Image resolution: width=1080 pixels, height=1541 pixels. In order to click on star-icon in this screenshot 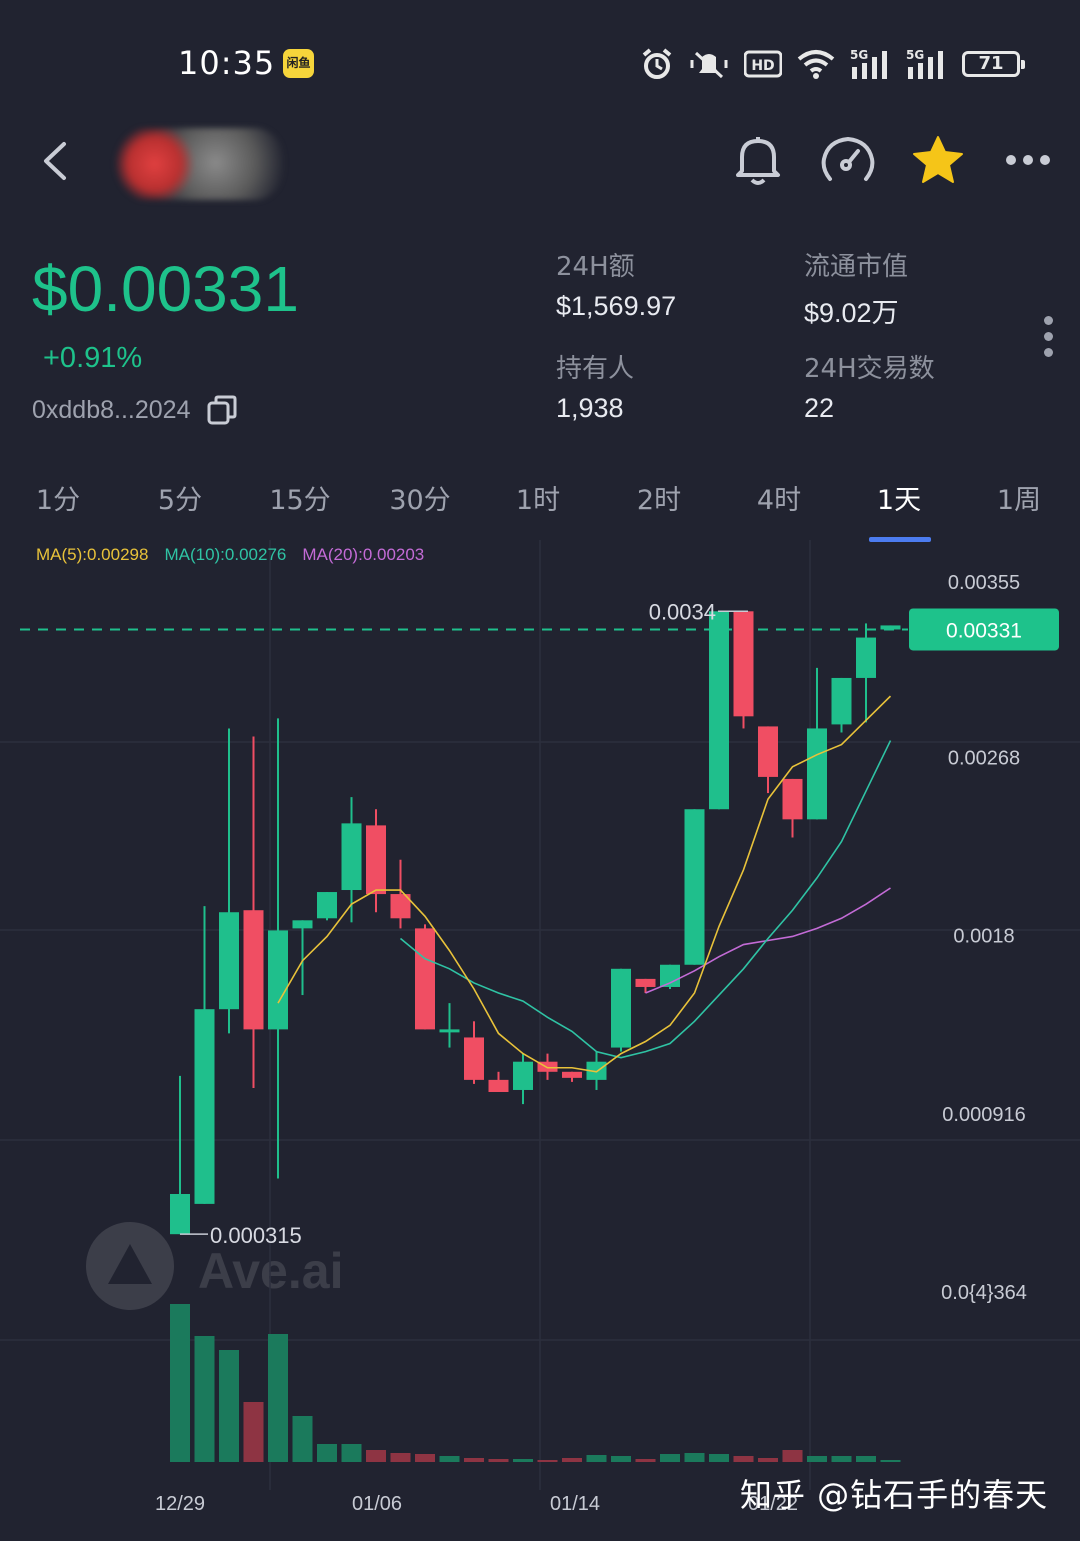, I will do `click(938, 160)`.